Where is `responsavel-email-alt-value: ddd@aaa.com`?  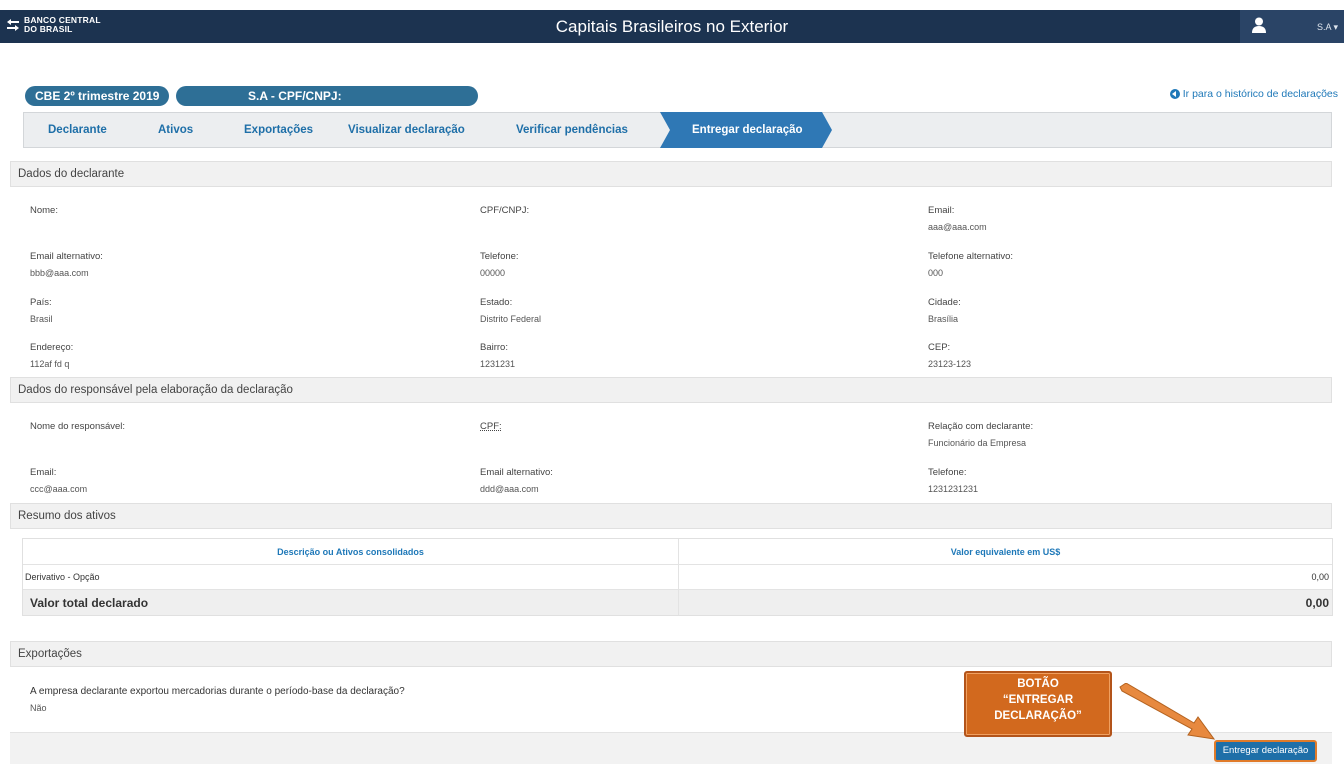
responsavel-email-alt-value: ddd@aaa.com is located at coordinates (509, 489).